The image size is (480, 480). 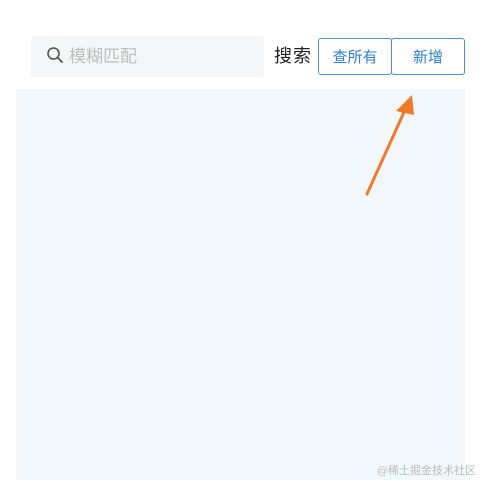 I want to click on search-icon, so click(x=55, y=55).